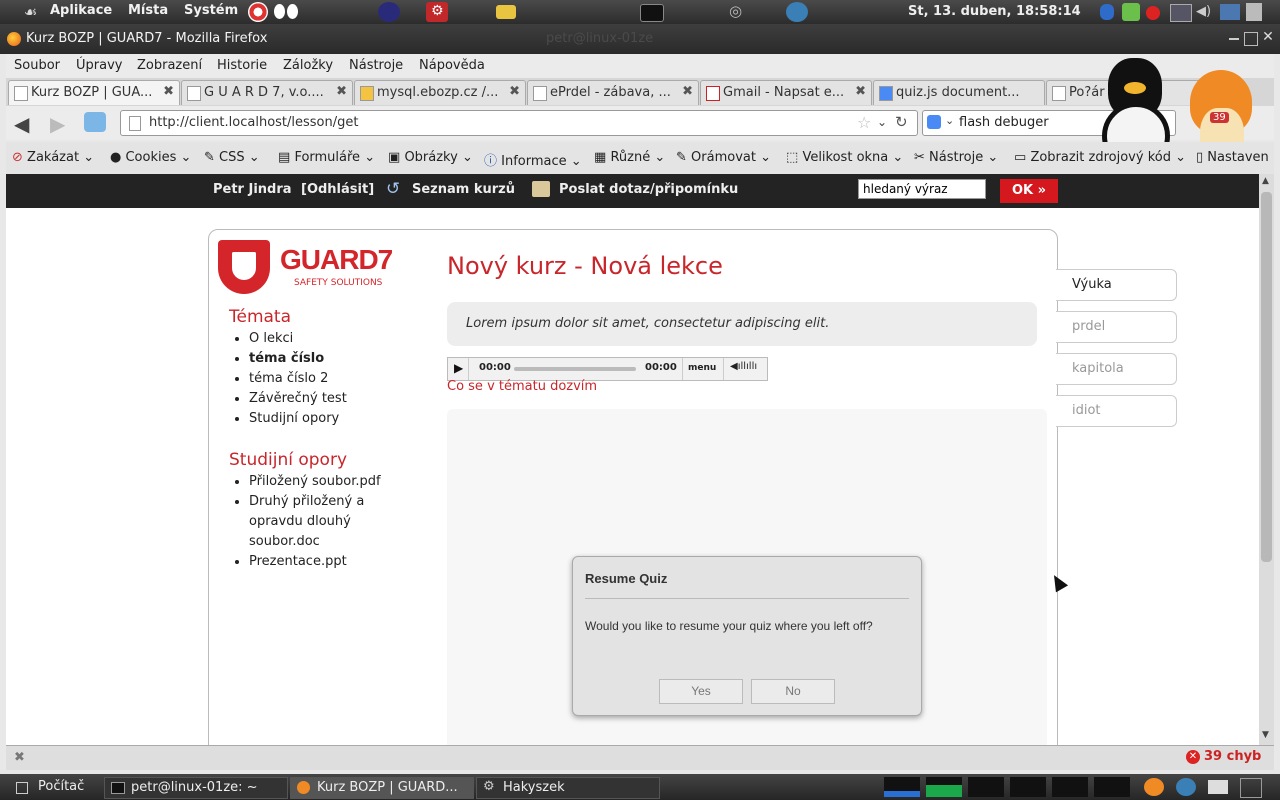 Image resolution: width=1280 pixels, height=800 pixels. Describe the element at coordinates (506, 12) in the screenshot. I see `folder-icon` at that location.